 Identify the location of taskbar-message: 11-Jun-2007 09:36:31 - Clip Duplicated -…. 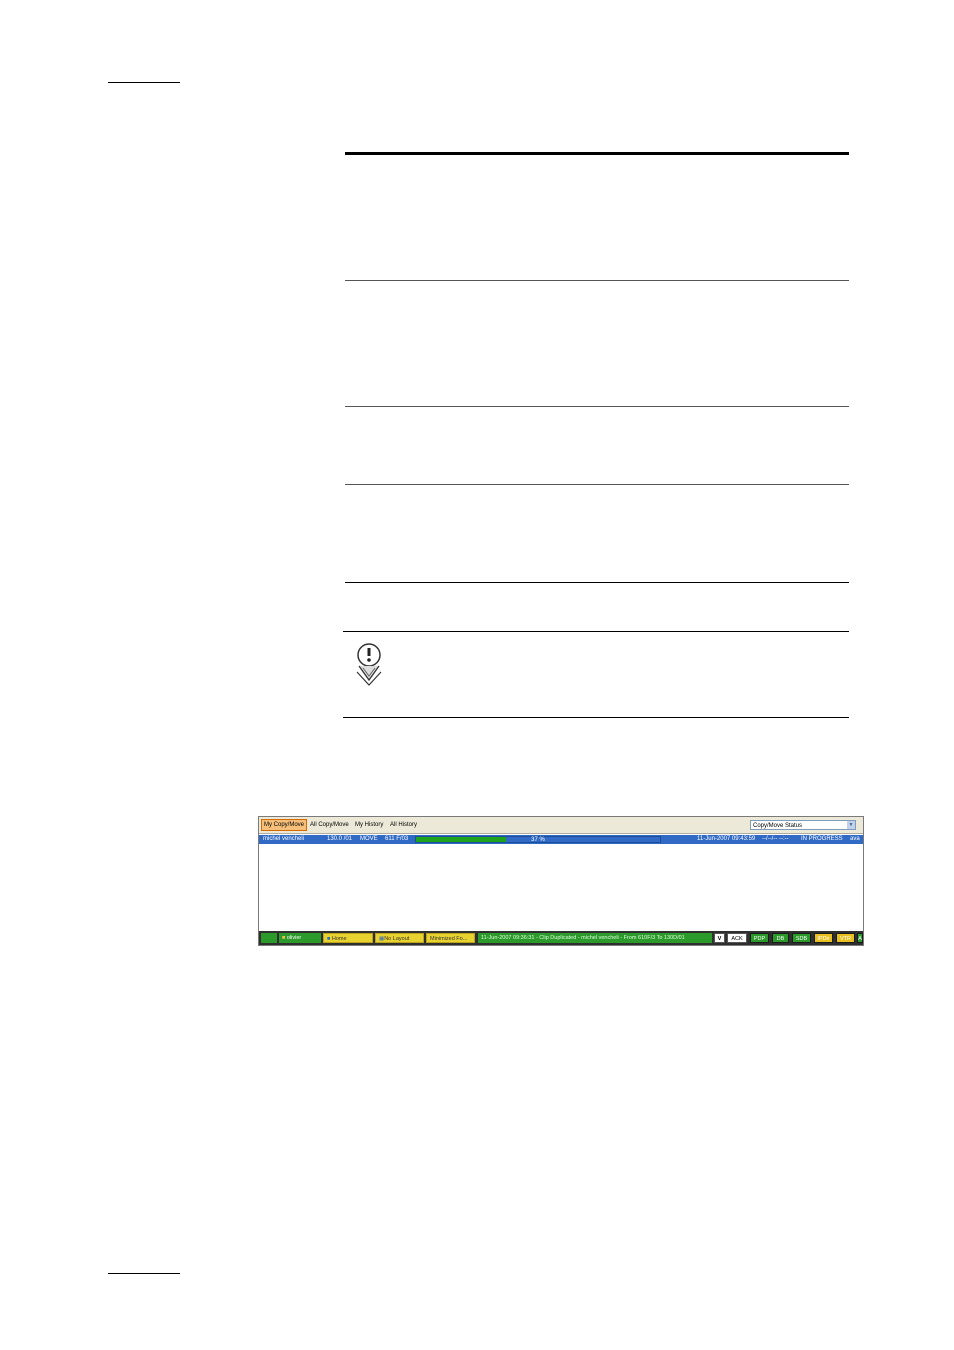
(595, 938).